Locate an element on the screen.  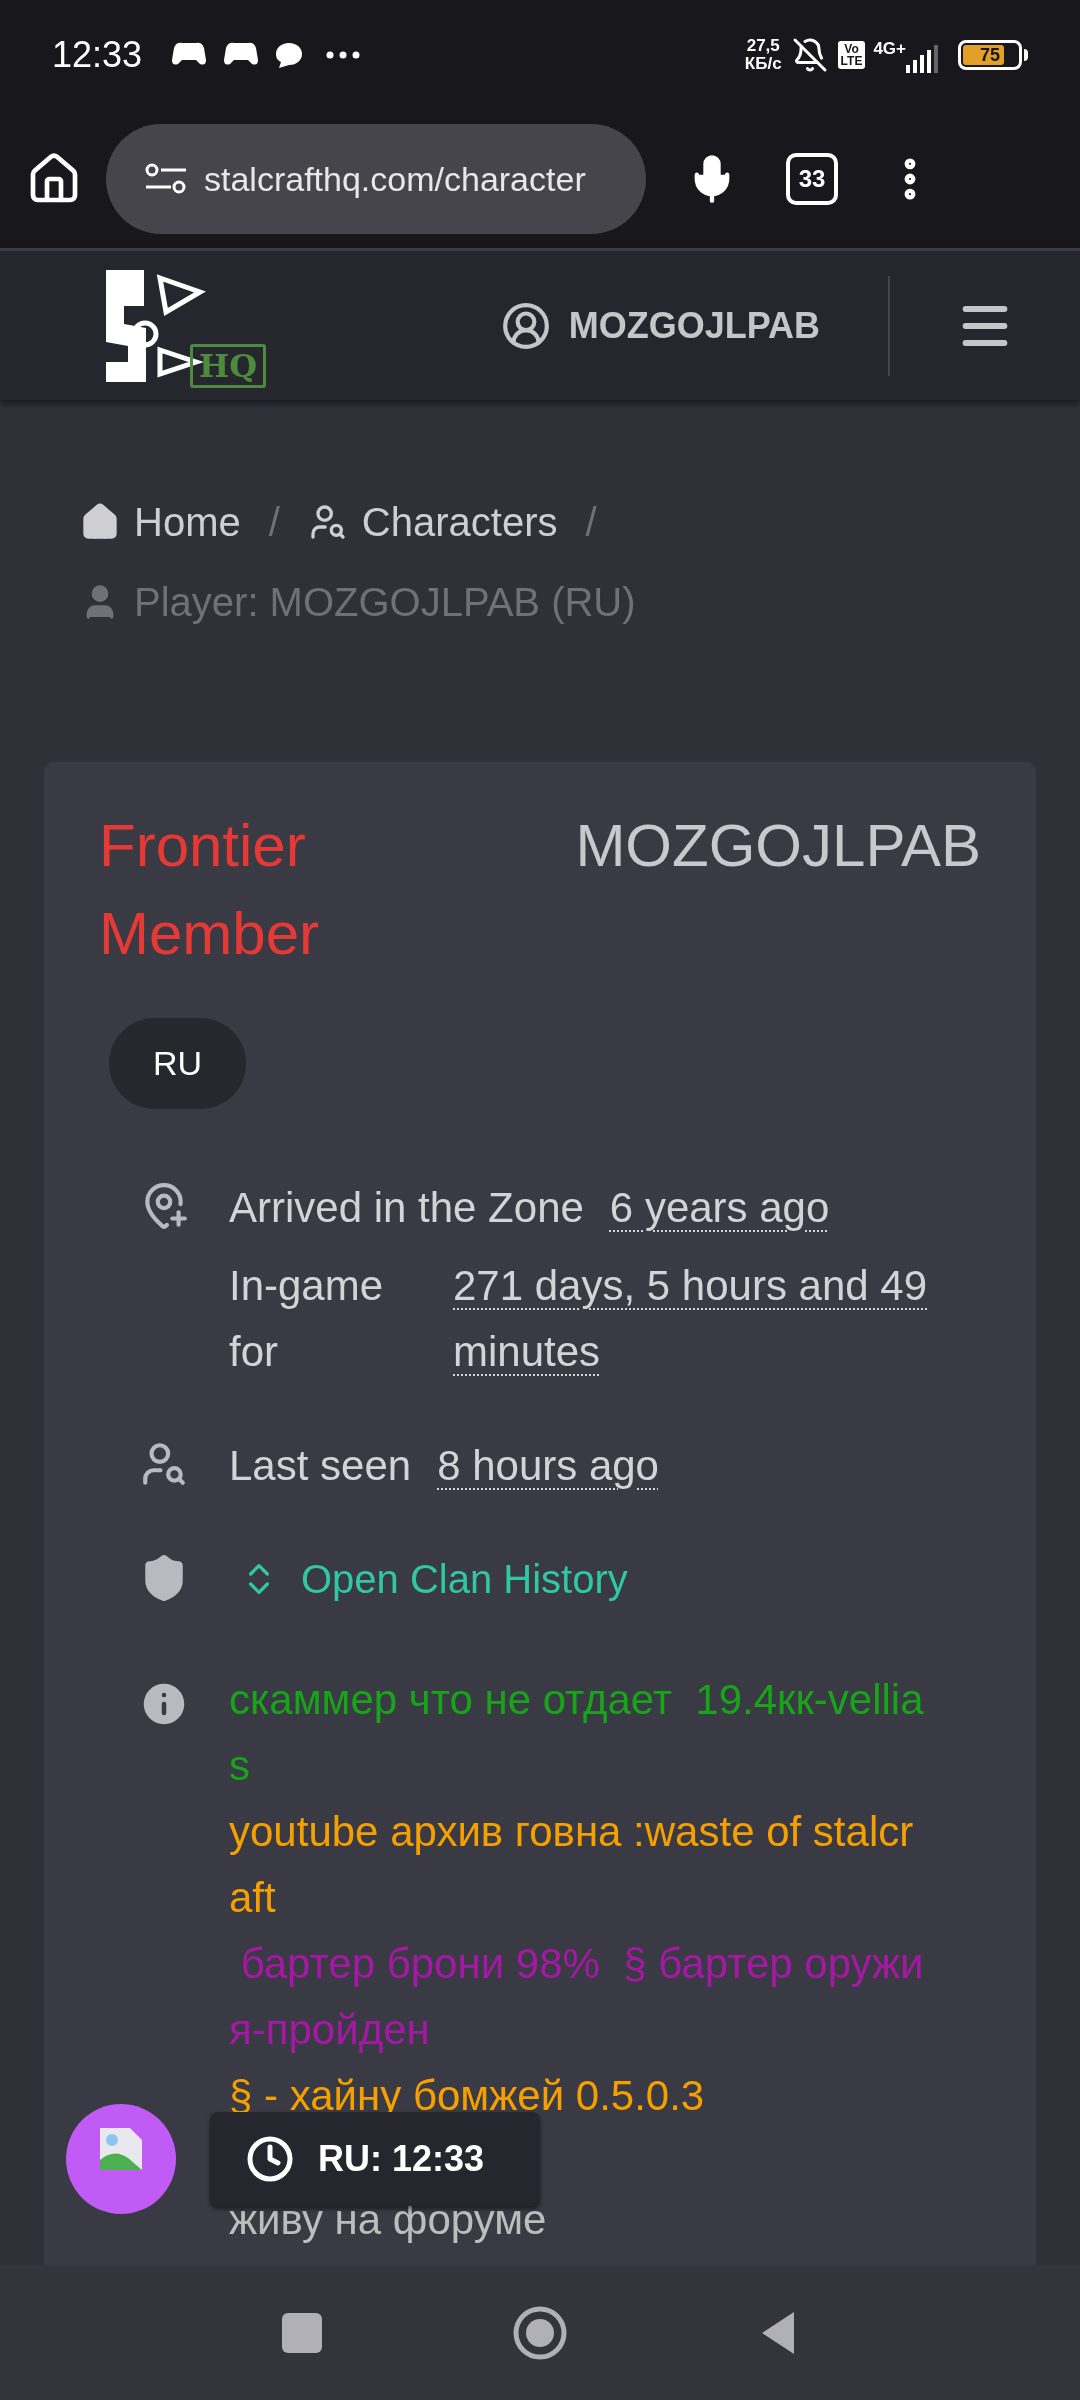
volte-badge: Vo LTE is located at coordinates (851, 55).